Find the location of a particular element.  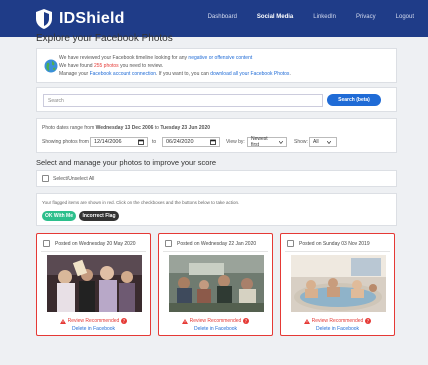

crowd-photo-image is located at coordinates (216, 283).